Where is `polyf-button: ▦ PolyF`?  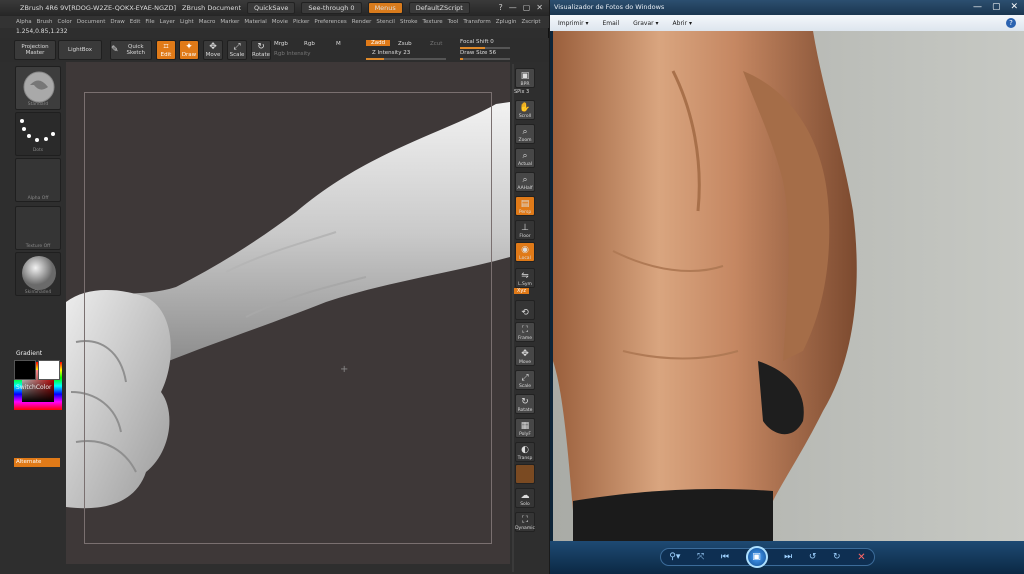 polyf-button: ▦ PolyF is located at coordinates (525, 428).